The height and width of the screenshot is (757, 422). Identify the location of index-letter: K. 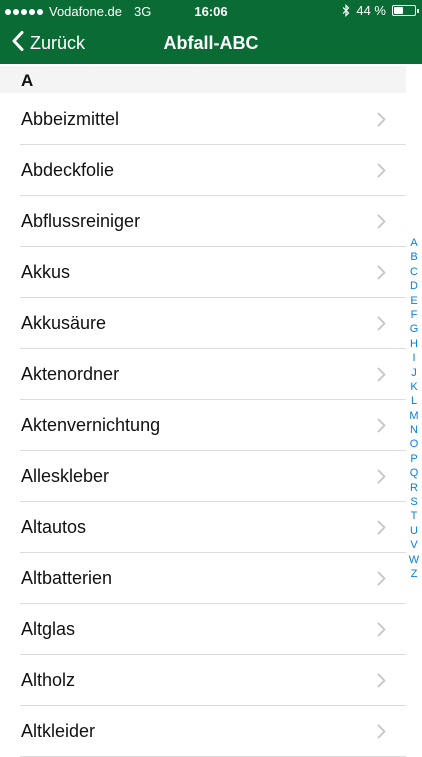
(414, 387).